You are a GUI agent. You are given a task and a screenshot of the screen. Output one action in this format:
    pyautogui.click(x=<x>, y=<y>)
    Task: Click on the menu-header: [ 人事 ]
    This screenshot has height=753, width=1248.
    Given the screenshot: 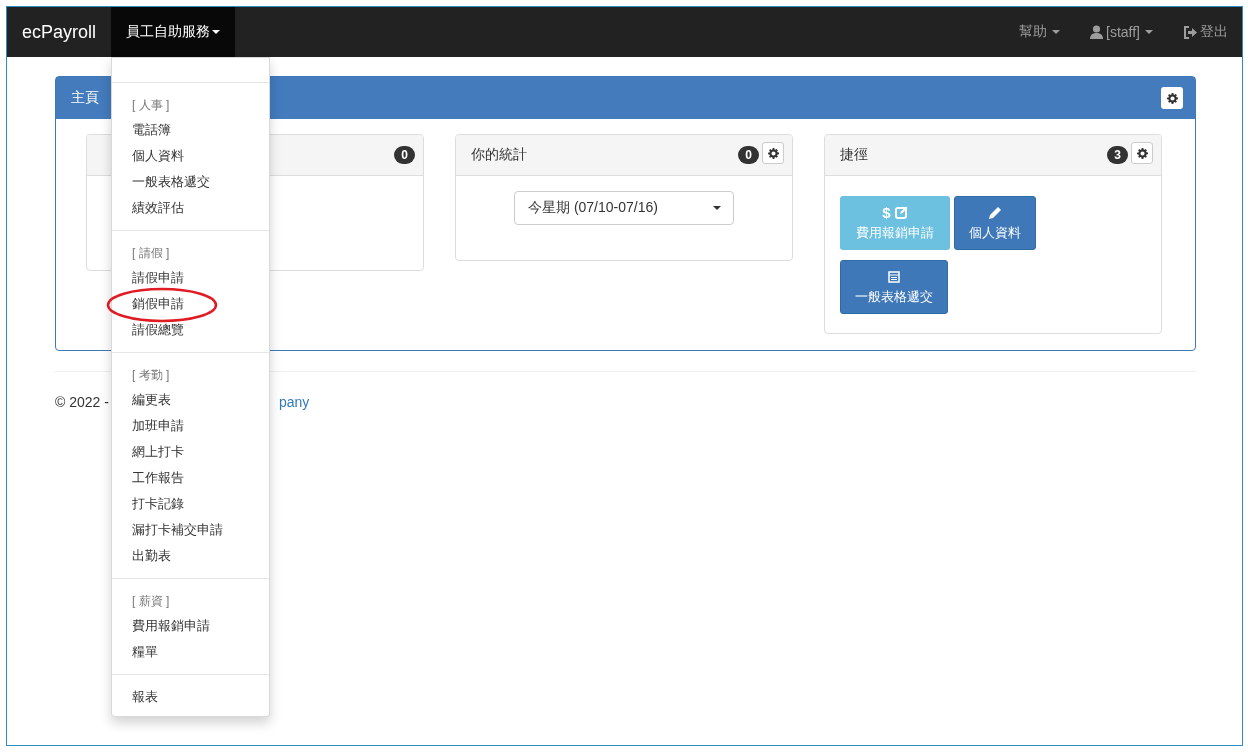 What is the action you would take?
    pyautogui.click(x=151, y=105)
    